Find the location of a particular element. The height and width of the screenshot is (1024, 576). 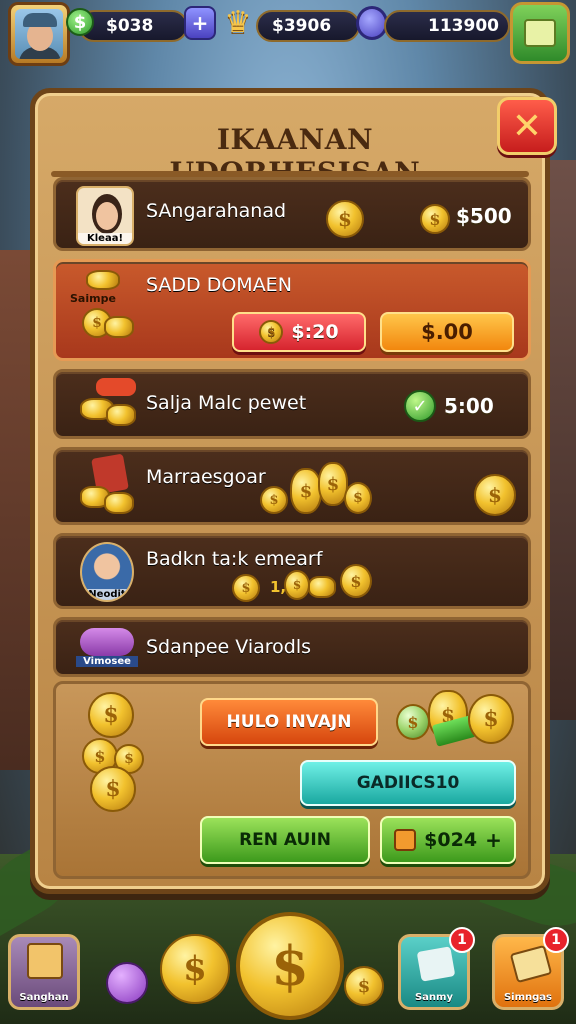

hulo-invajn-button: HULO INVAJN is located at coordinates (289, 722).